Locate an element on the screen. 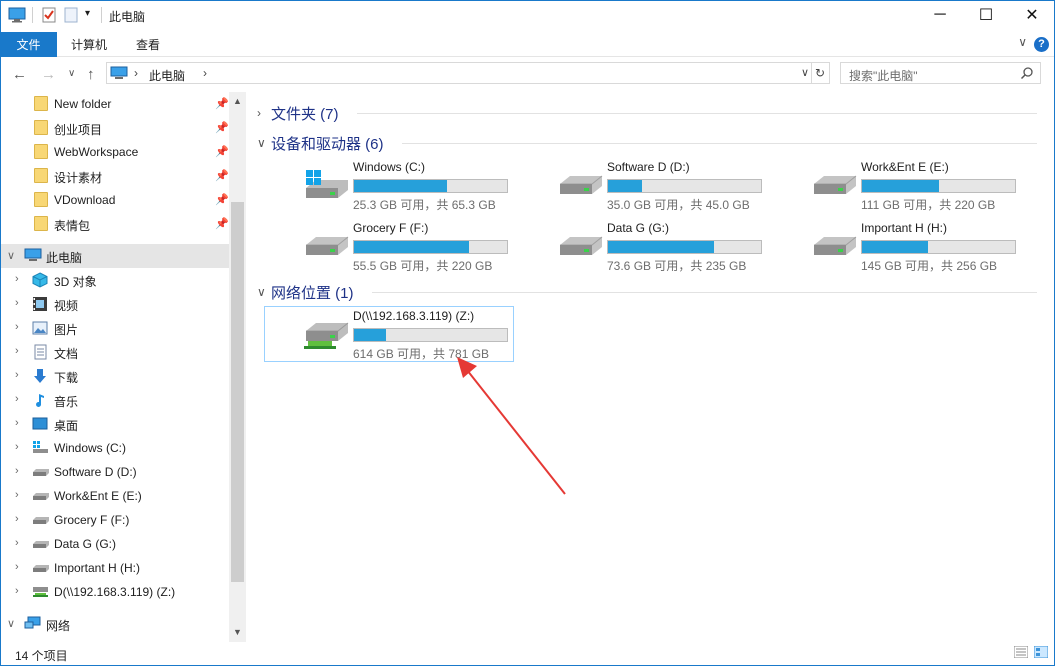  nav-item-pc-child: › 图片 is located at coordinates (114, 328).